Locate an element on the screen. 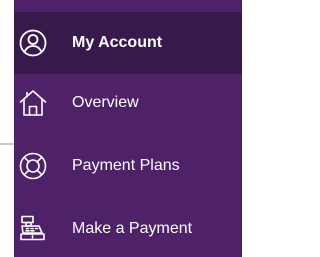 This screenshot has width=320, height=257. menu-item-label: Make a Payment is located at coordinates (132, 228).